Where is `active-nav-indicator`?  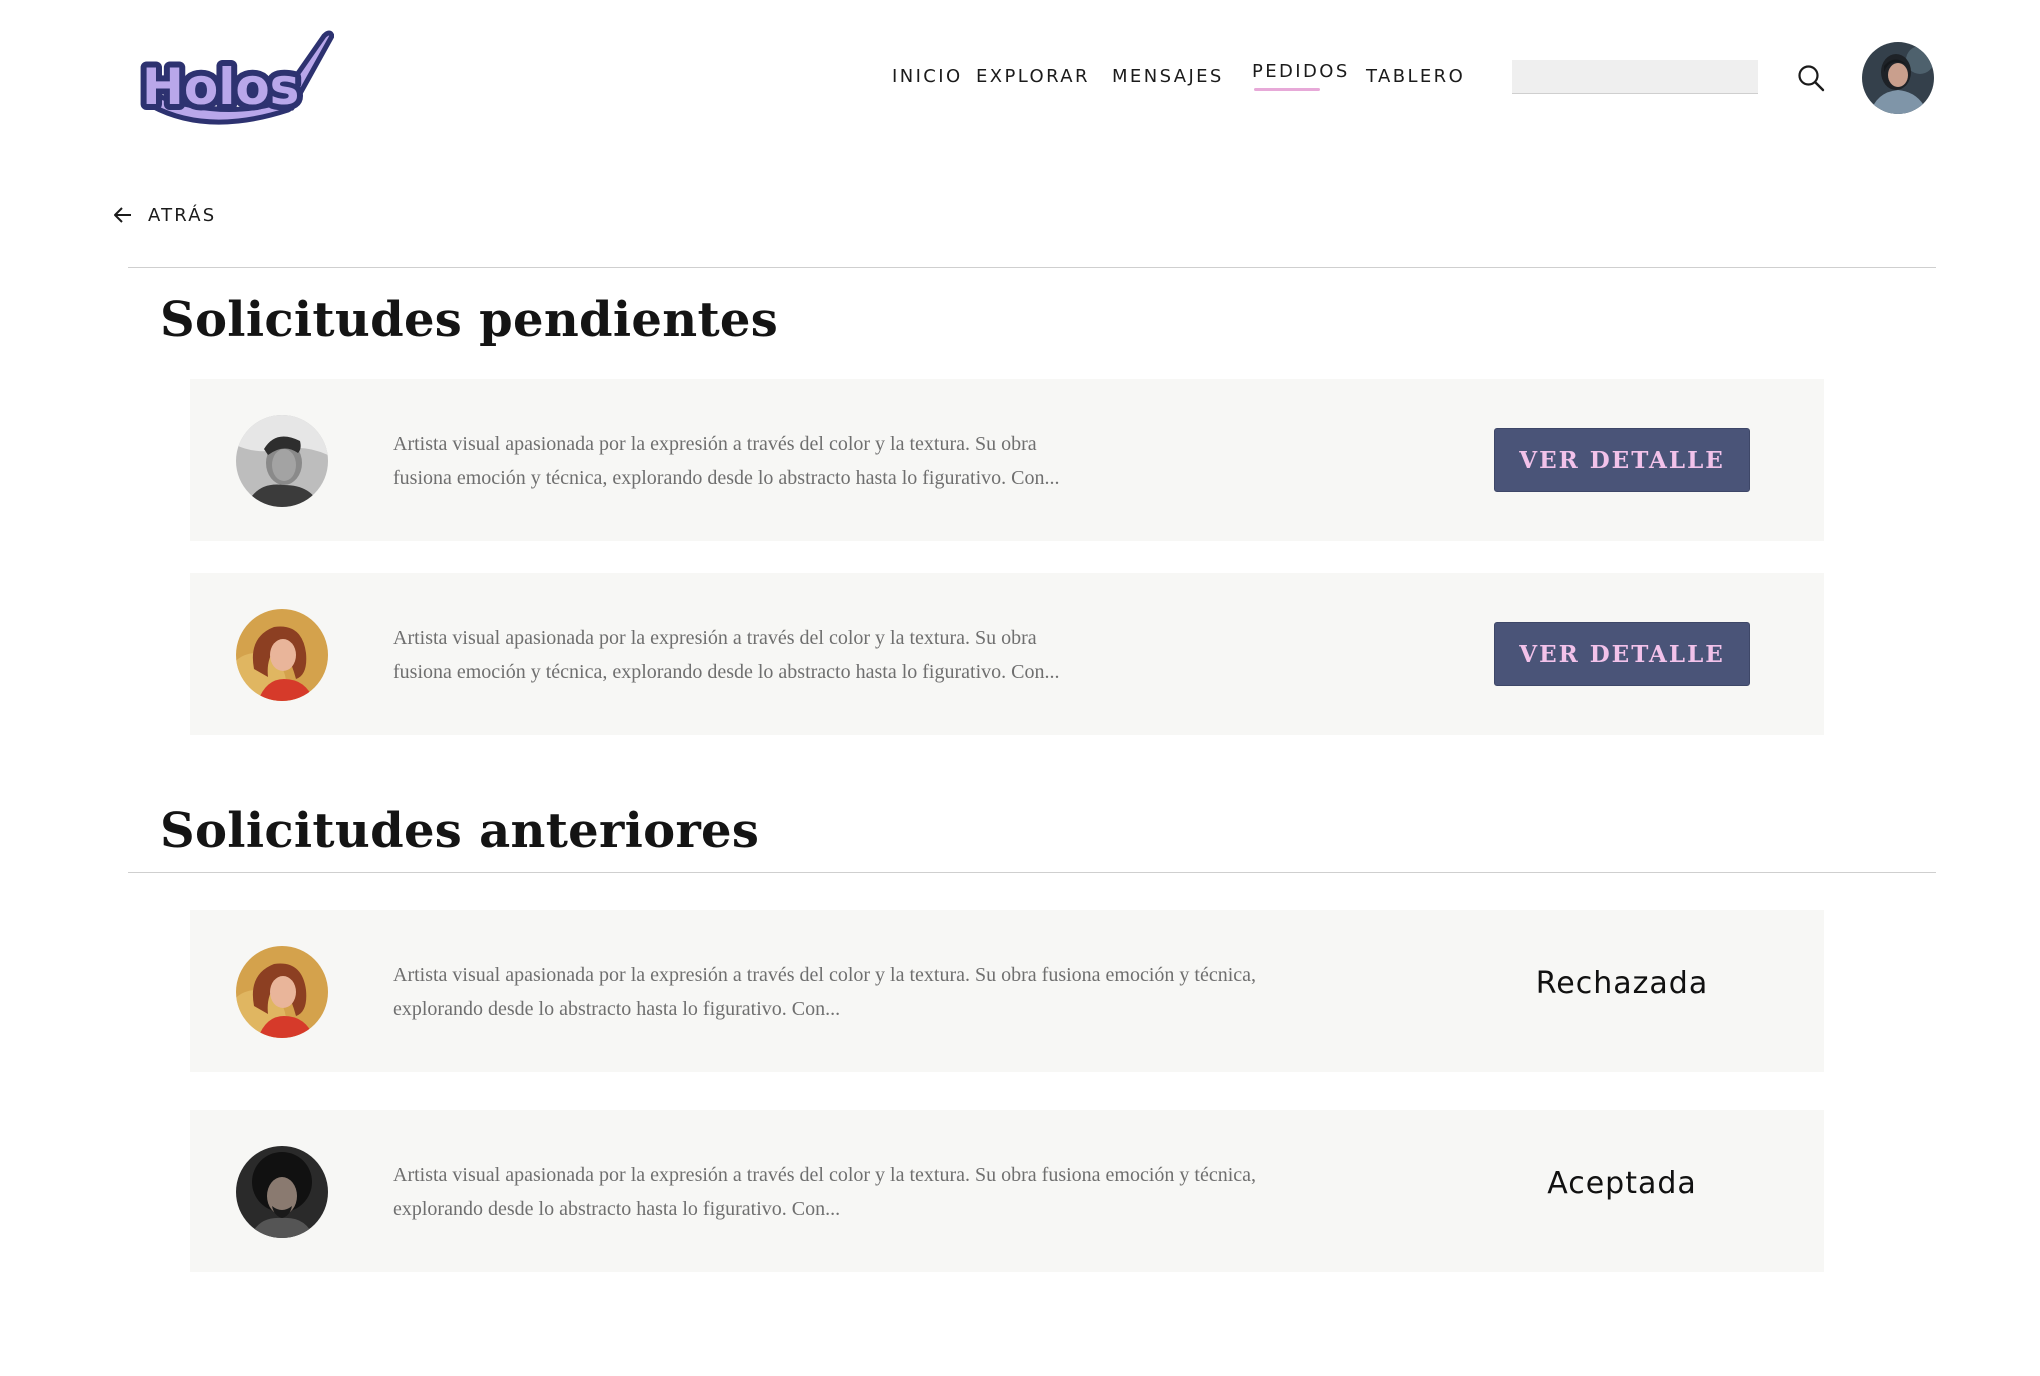
active-nav-indicator is located at coordinates (1287, 89).